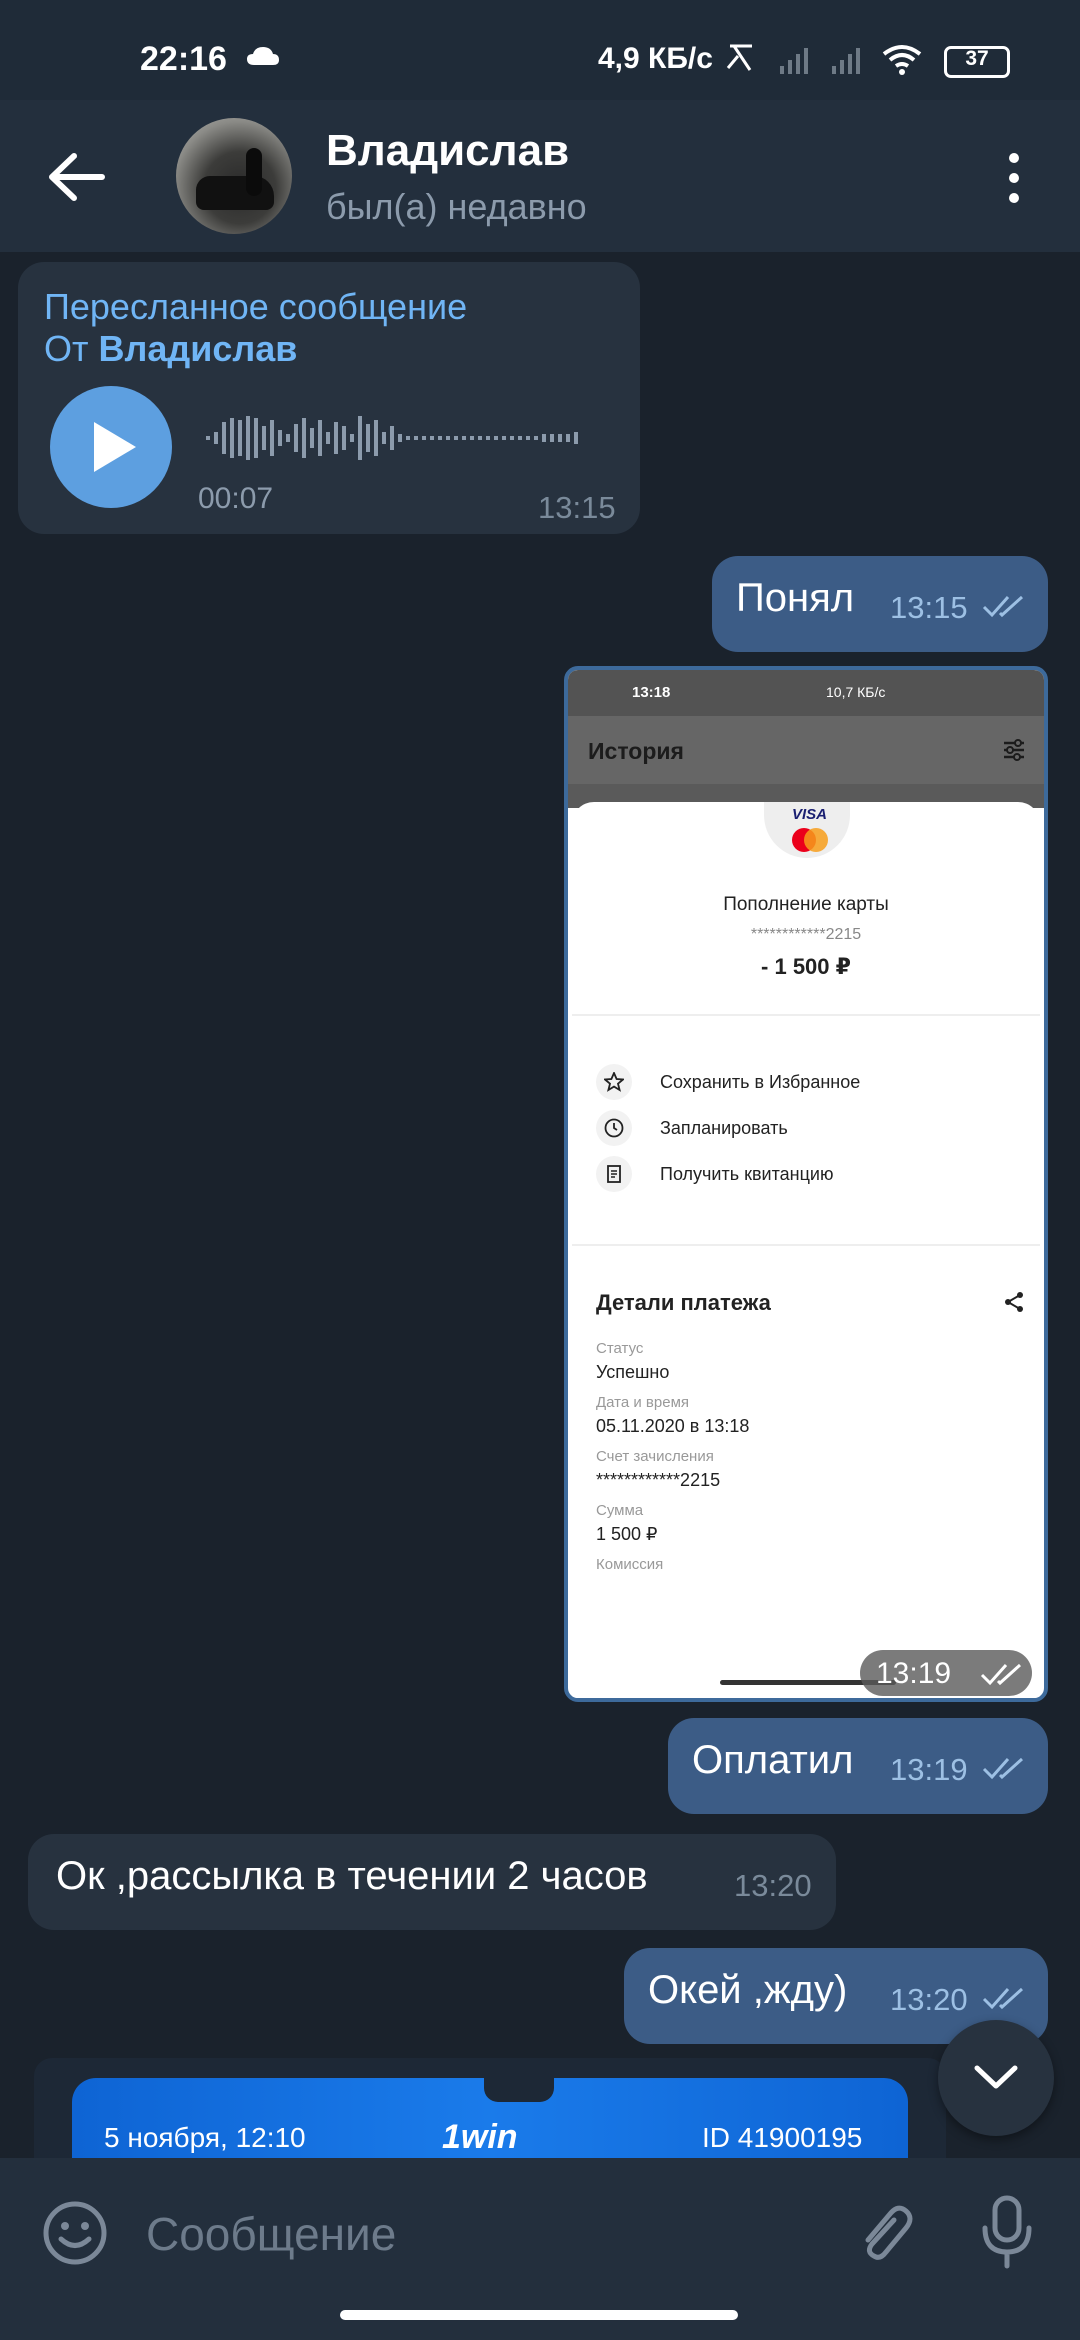 This screenshot has height=2340, width=1080. What do you see at coordinates (205, 2137) in the screenshot?
I see `preview-date: 5 ноября, 12:10` at bounding box center [205, 2137].